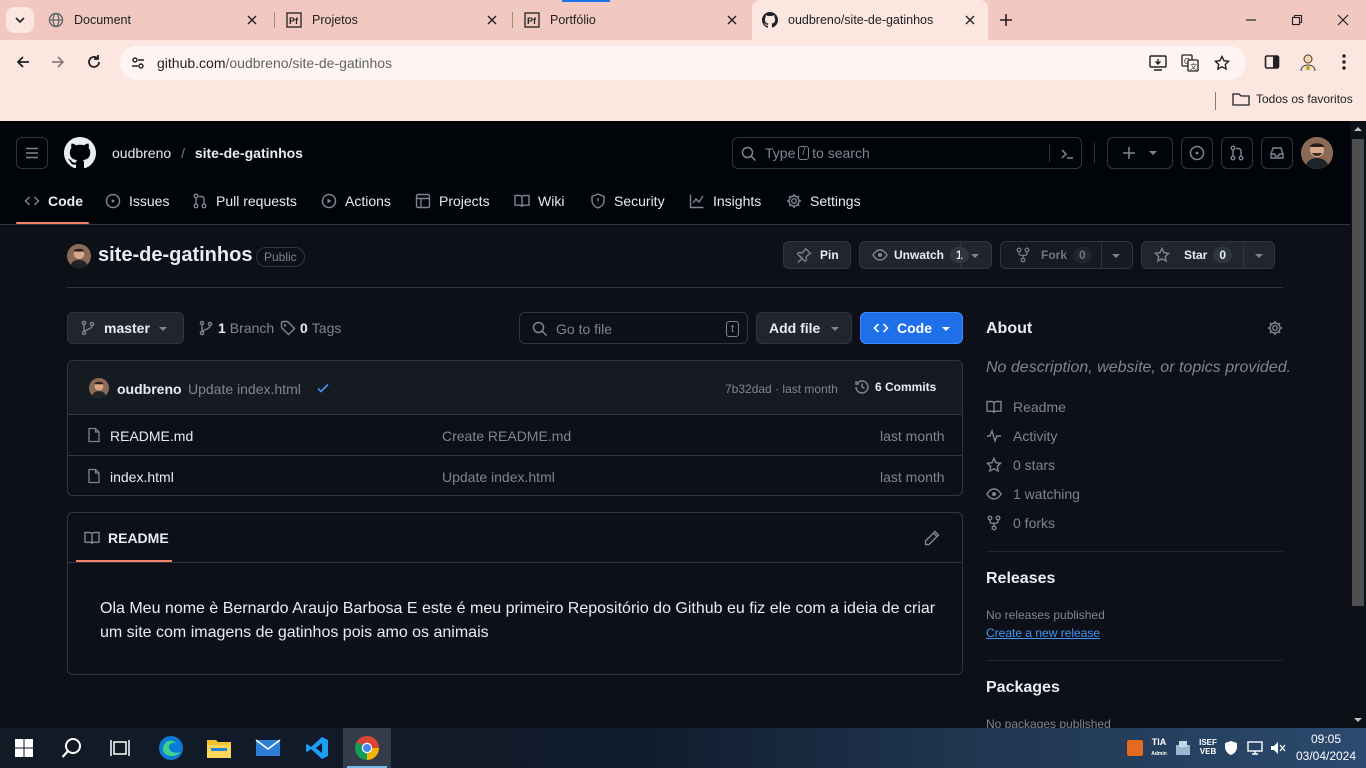 The image size is (1366, 768). Describe the element at coordinates (506, 436) in the screenshot. I see `file-commit-message: Create README.md` at that location.